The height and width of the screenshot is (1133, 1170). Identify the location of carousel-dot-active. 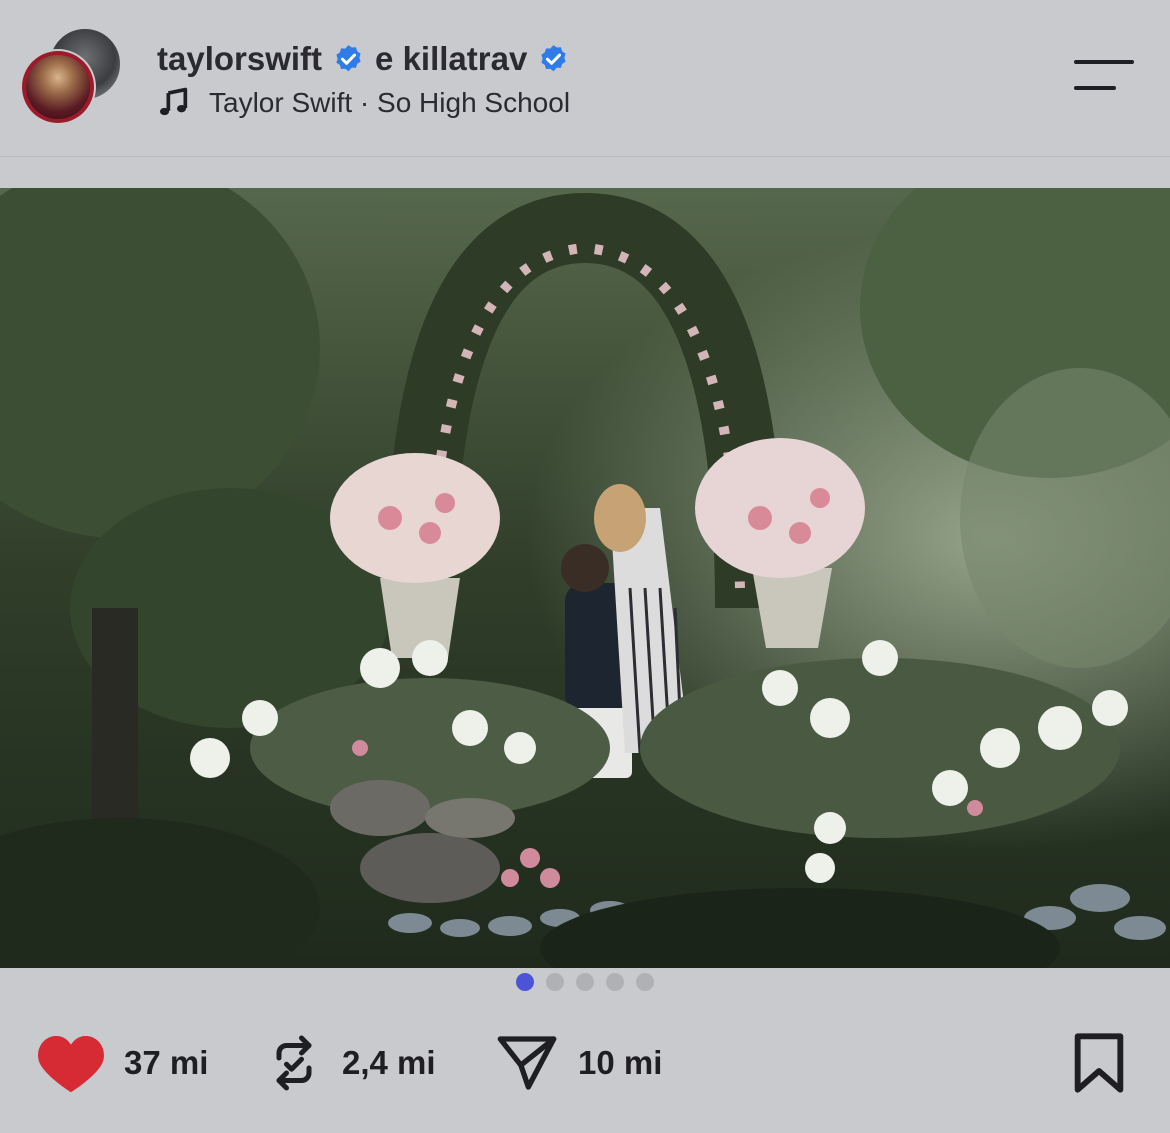
(525, 982).